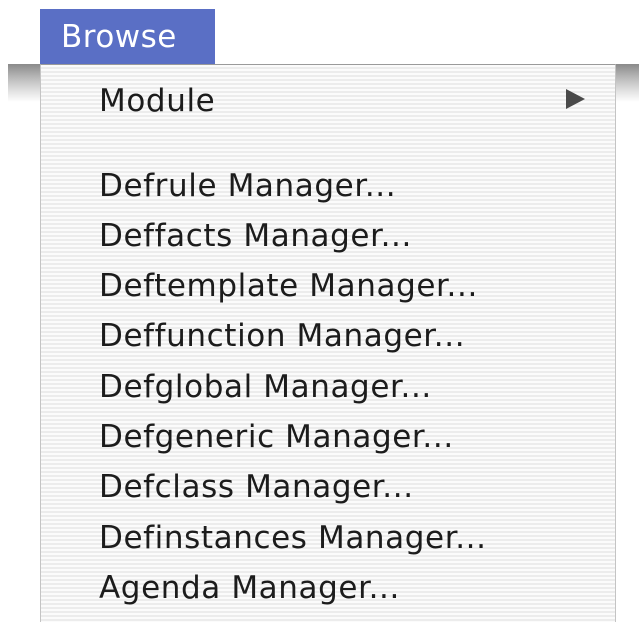 This screenshot has width=639, height=622. I want to click on menu-title-browse: Browse, so click(127, 37).